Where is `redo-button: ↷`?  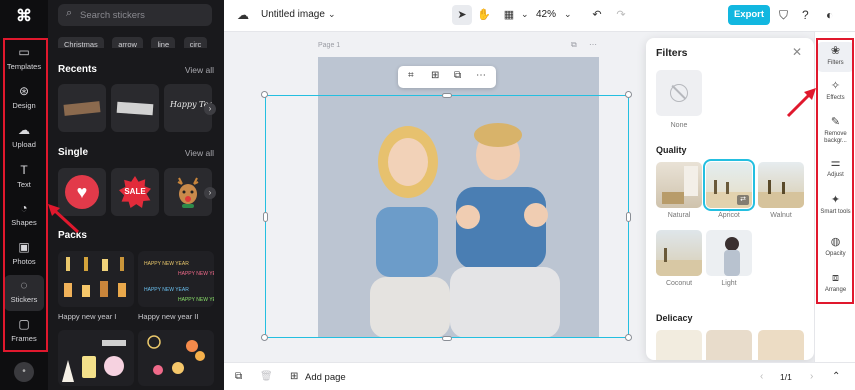 redo-button: ↷ is located at coordinates (621, 15).